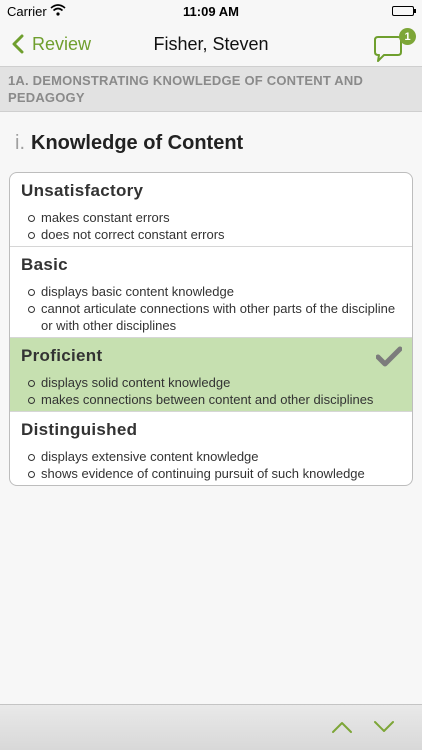  What do you see at coordinates (211, 456) in the screenshot?
I see `level-bullet: displays extensive content knowledge` at bounding box center [211, 456].